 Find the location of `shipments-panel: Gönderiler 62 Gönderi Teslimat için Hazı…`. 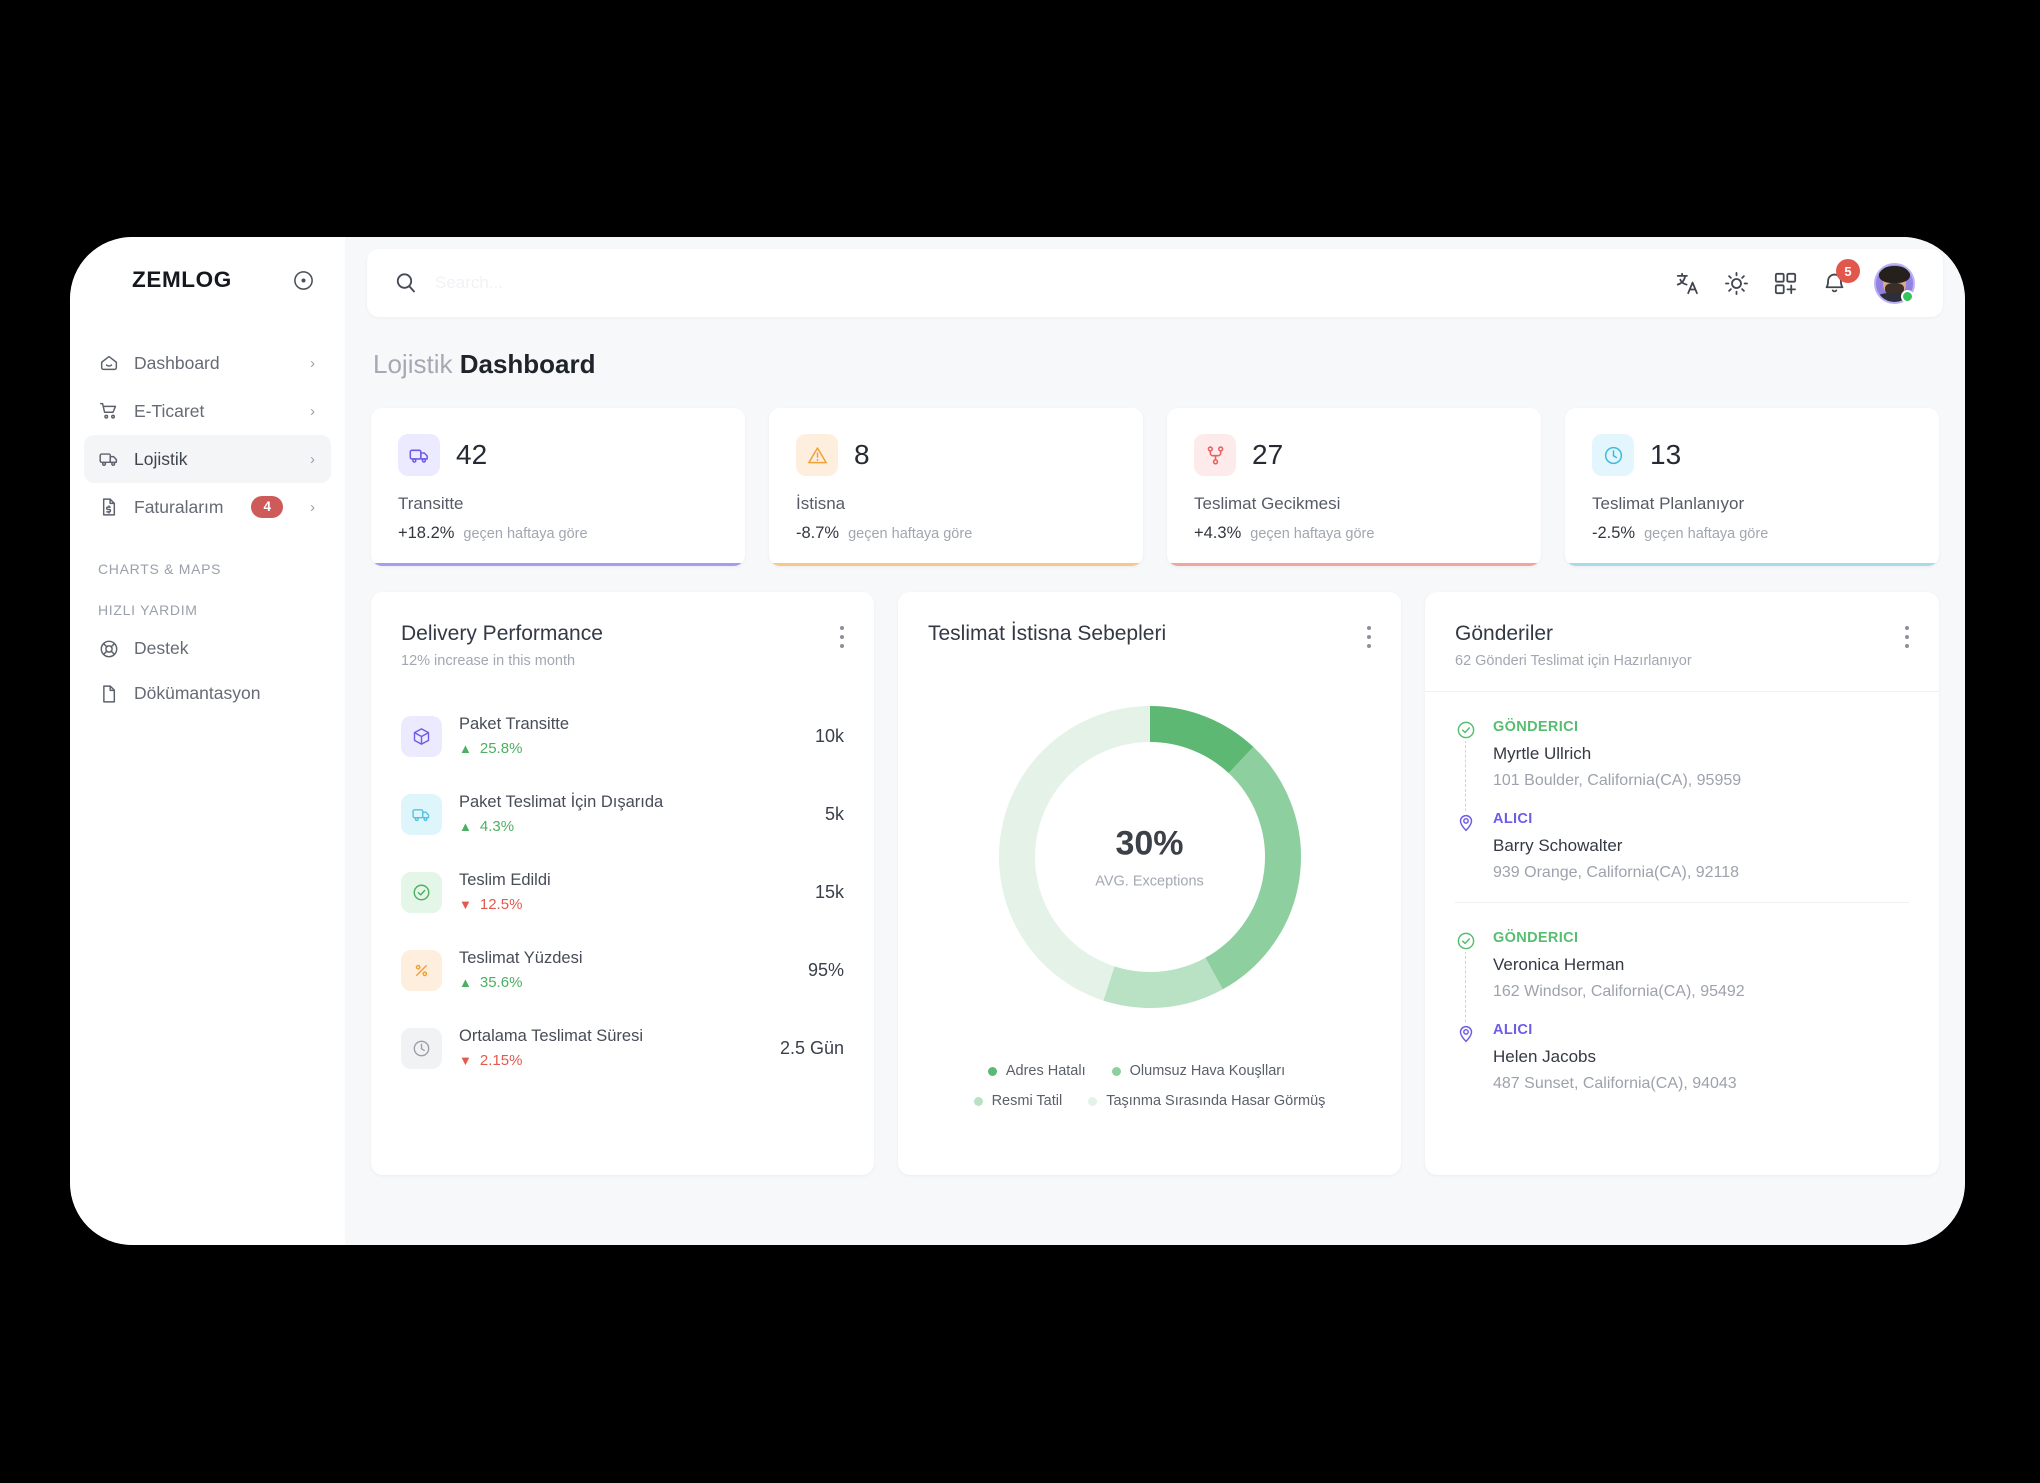

shipments-panel: Gönderiler 62 Gönderi Teslimat için Hazı… is located at coordinates (1682, 883).